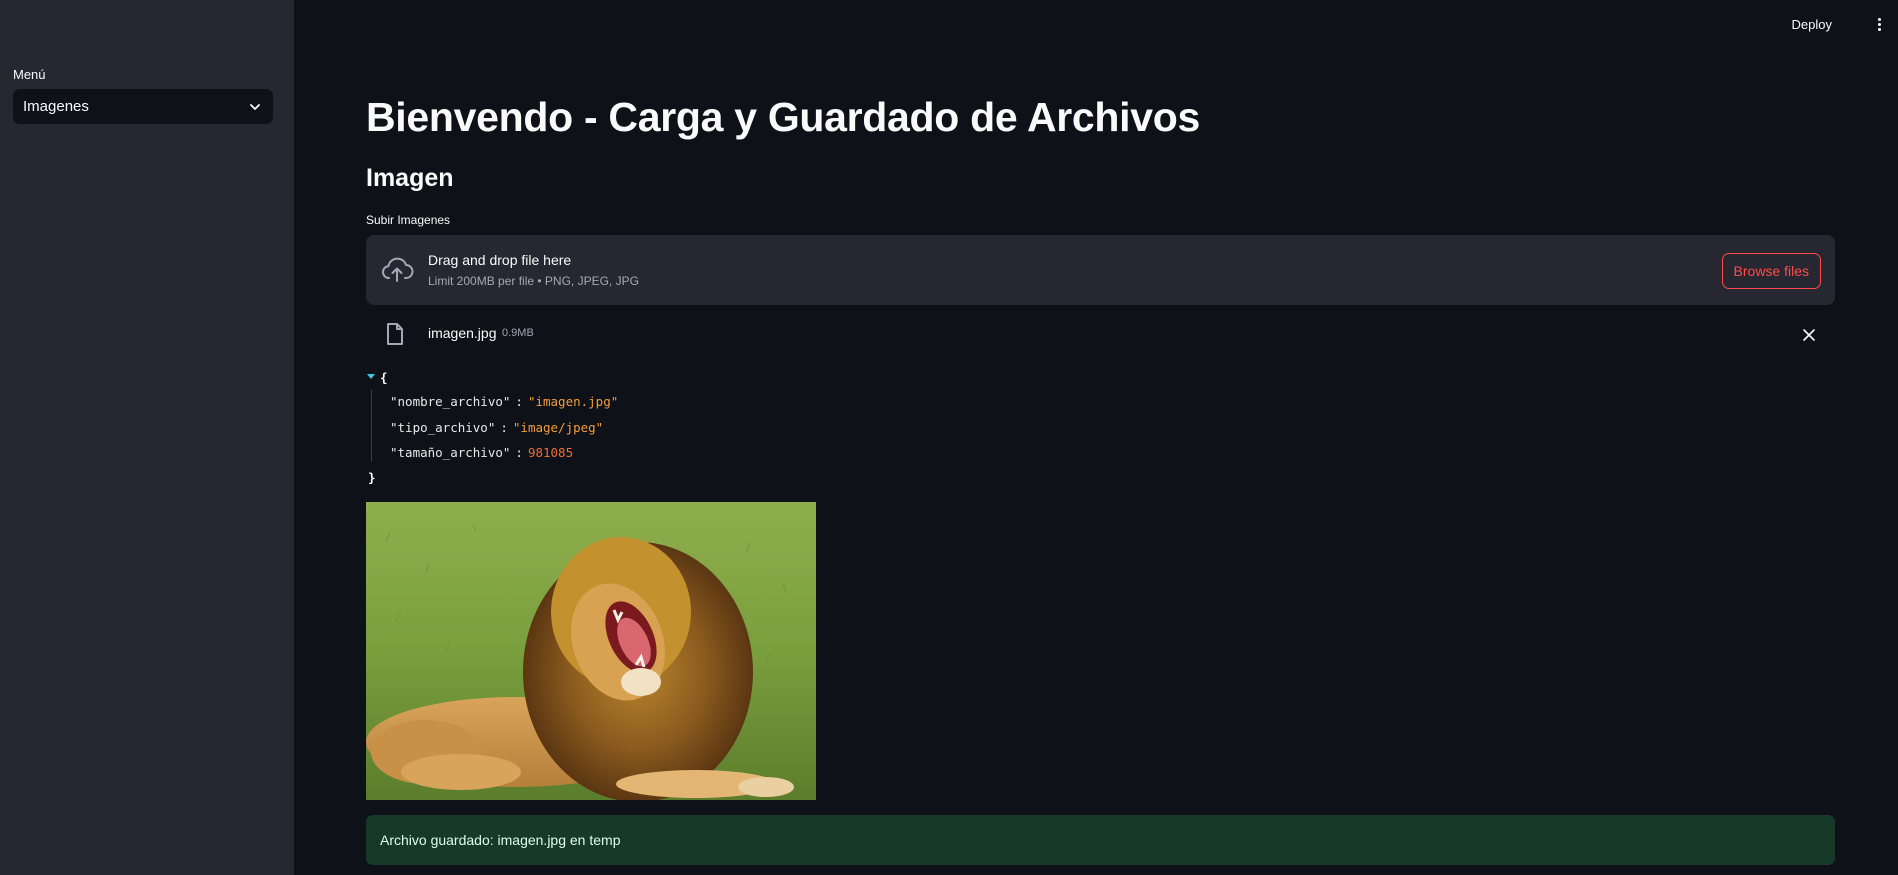  Describe the element at coordinates (558, 427) in the screenshot. I see `json-value: "image/jpeg"` at that location.